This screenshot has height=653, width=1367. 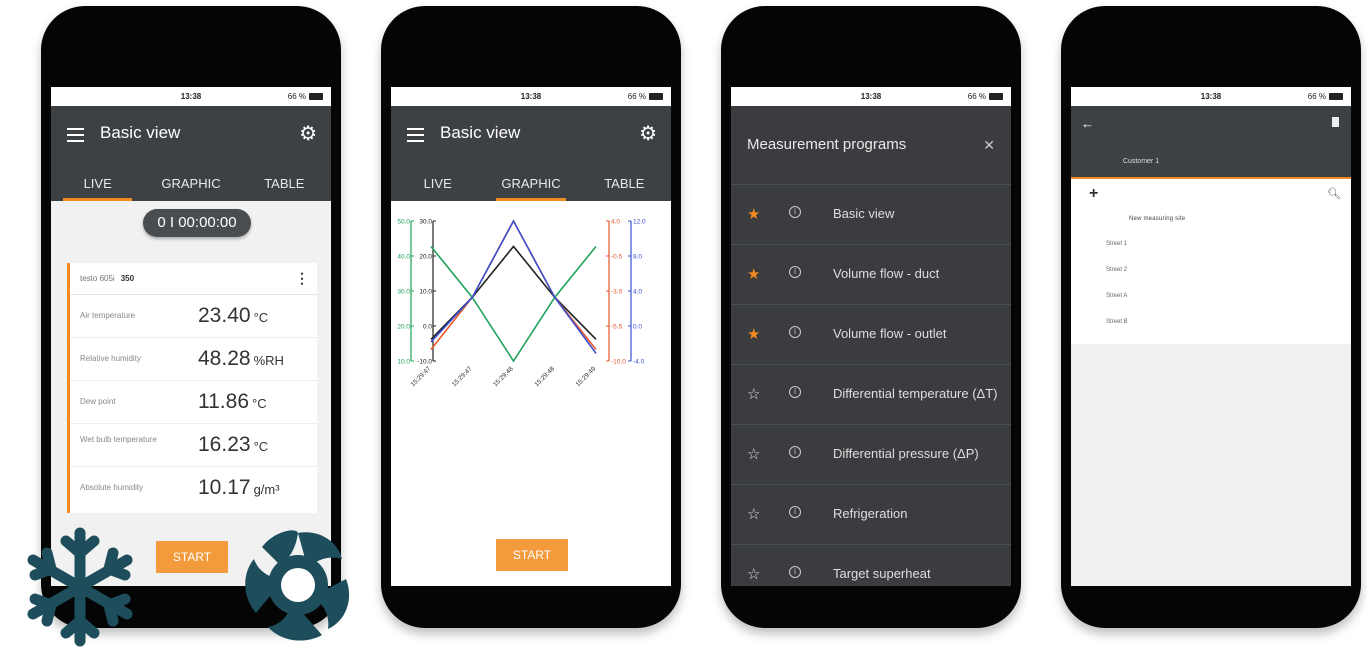 What do you see at coordinates (1335, 122) in the screenshot?
I see `trash-icon` at bounding box center [1335, 122].